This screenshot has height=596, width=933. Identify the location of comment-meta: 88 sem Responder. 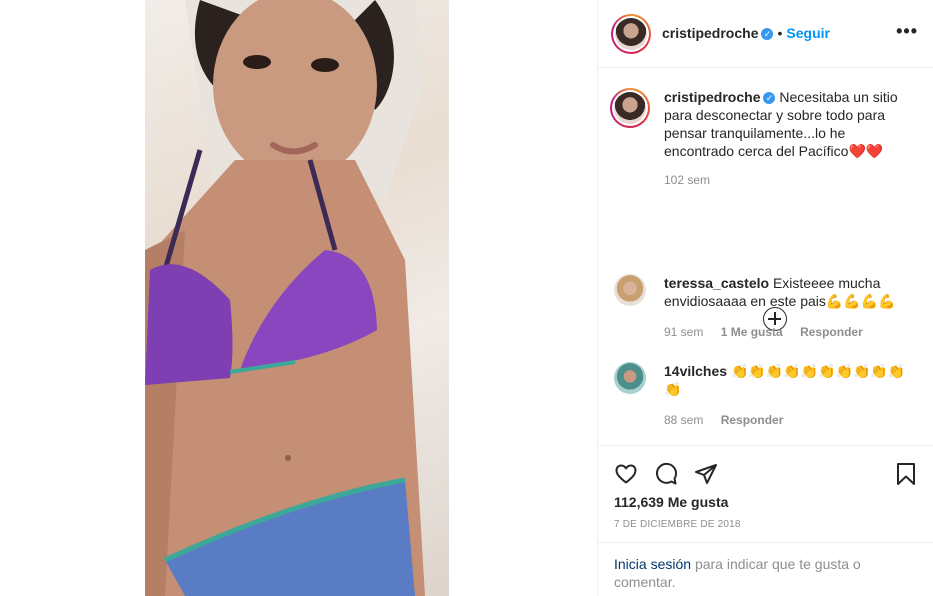
(730, 420).